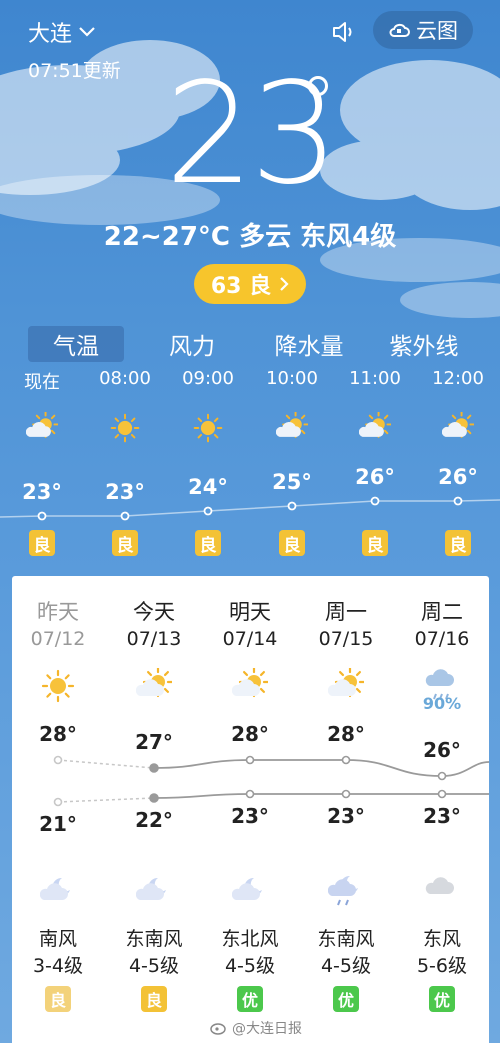 The height and width of the screenshot is (1043, 500). Describe the element at coordinates (375, 477) in the screenshot. I see `hourly-temp: 26°` at that location.